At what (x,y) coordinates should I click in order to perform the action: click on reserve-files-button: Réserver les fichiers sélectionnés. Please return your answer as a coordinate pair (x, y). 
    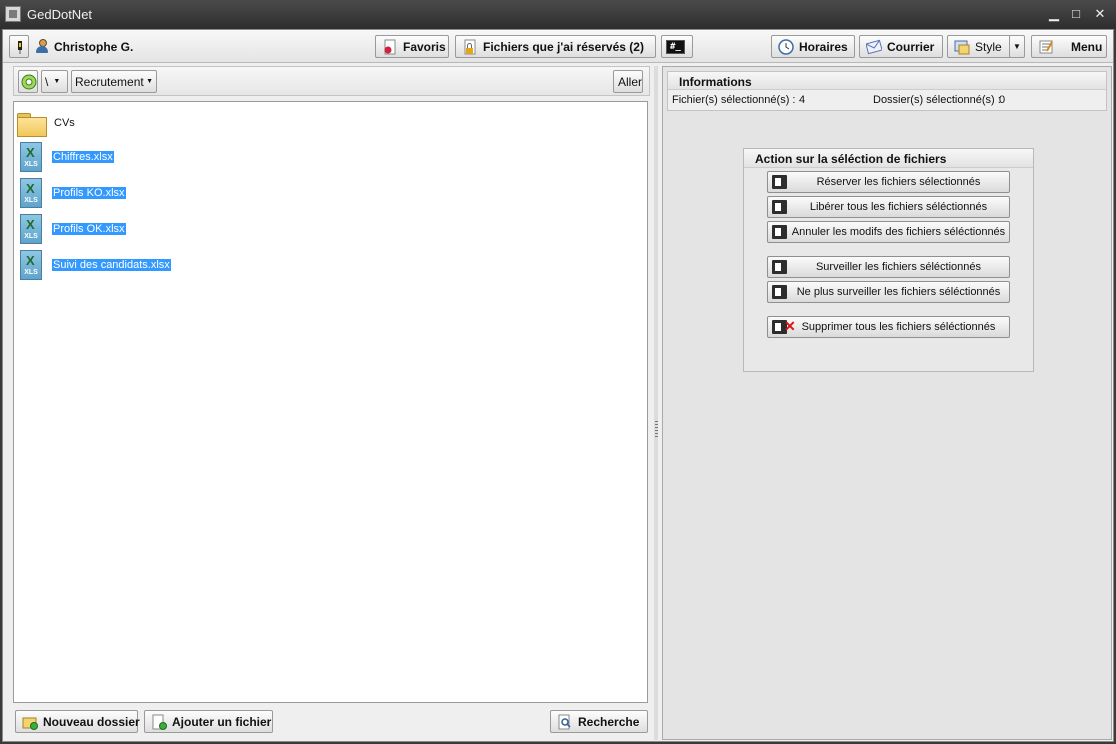
    Looking at the image, I should click on (888, 182).